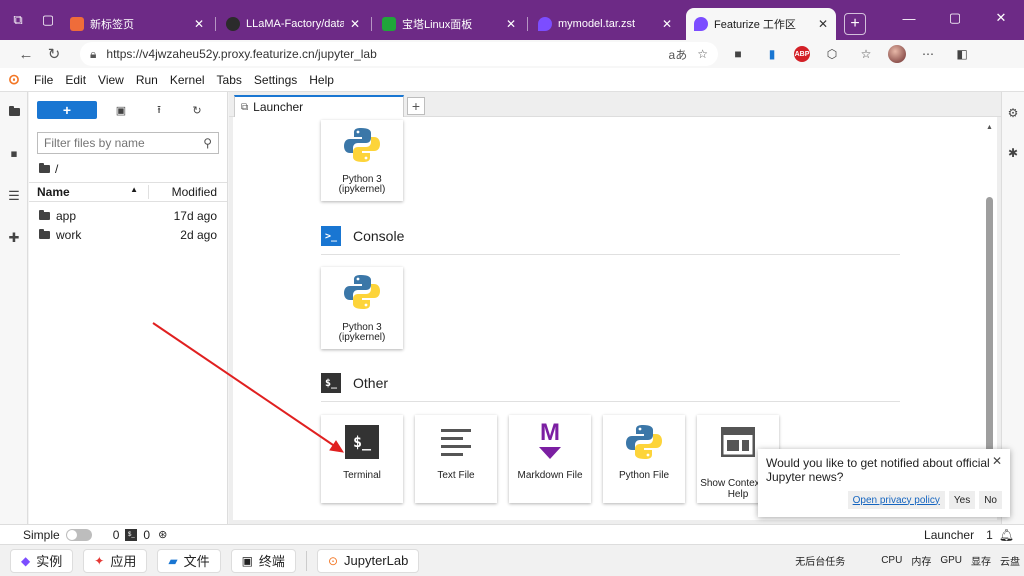  I want to click on debugger-bug-icon: ✱, so click(1013, 153).